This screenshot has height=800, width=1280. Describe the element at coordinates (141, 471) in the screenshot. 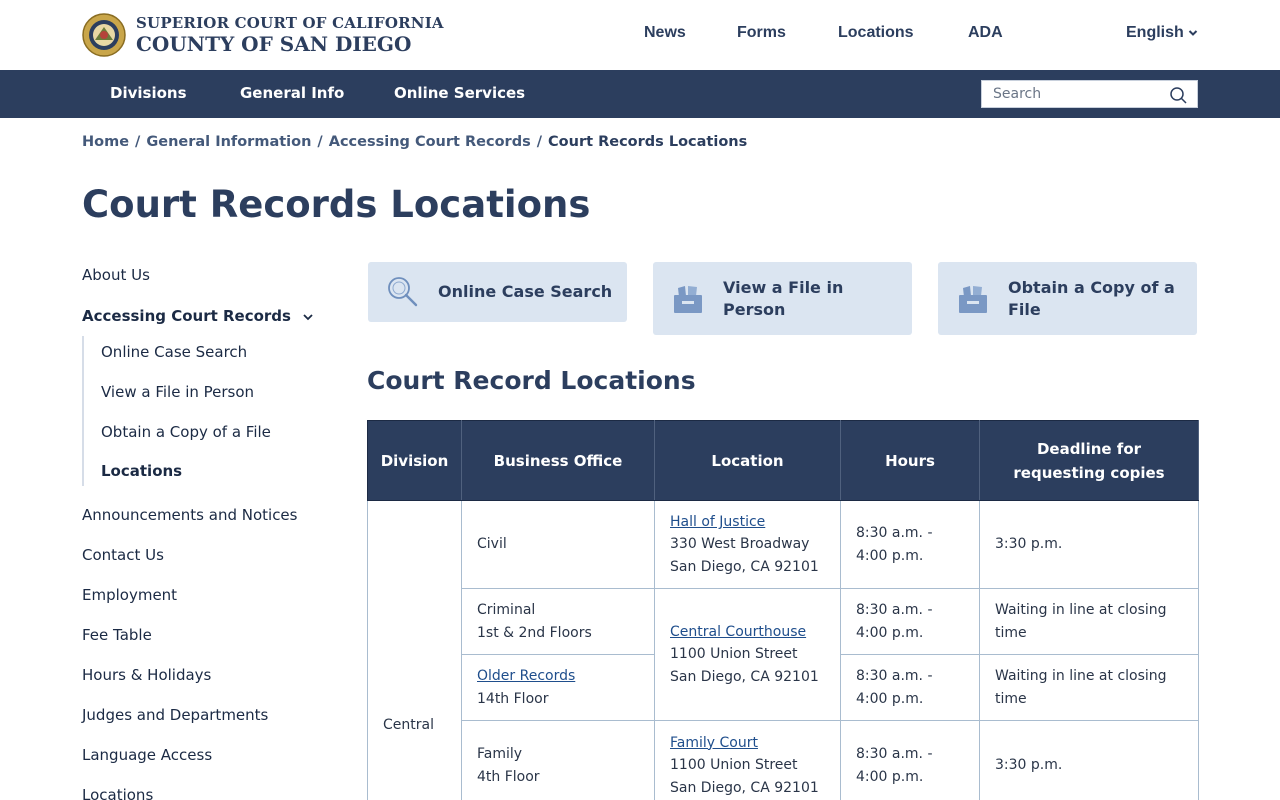

I see `sidebar-subitem-locations: Locations` at that location.